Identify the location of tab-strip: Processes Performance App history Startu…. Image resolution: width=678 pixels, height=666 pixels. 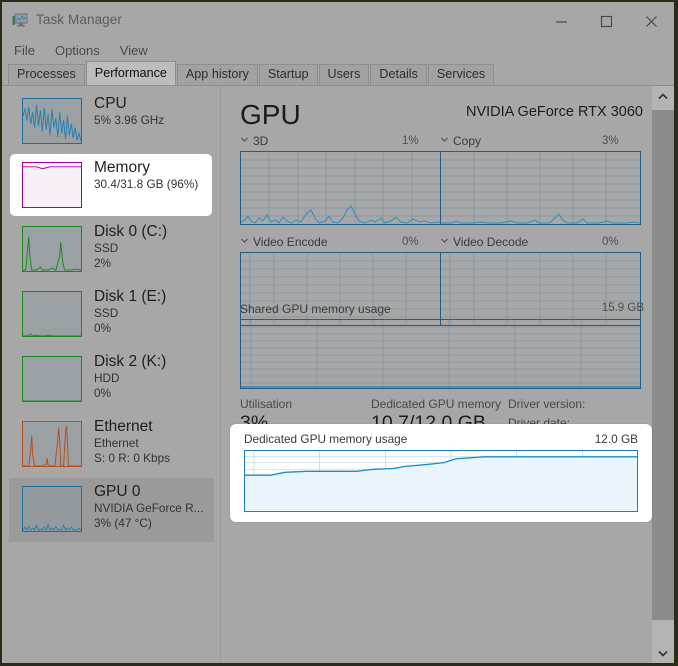
(338, 73).